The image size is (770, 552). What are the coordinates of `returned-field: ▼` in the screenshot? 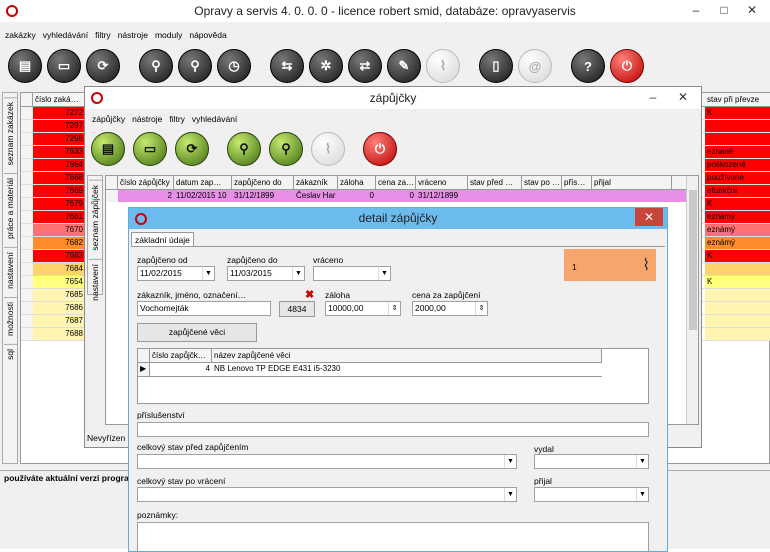 It's located at (352, 273).